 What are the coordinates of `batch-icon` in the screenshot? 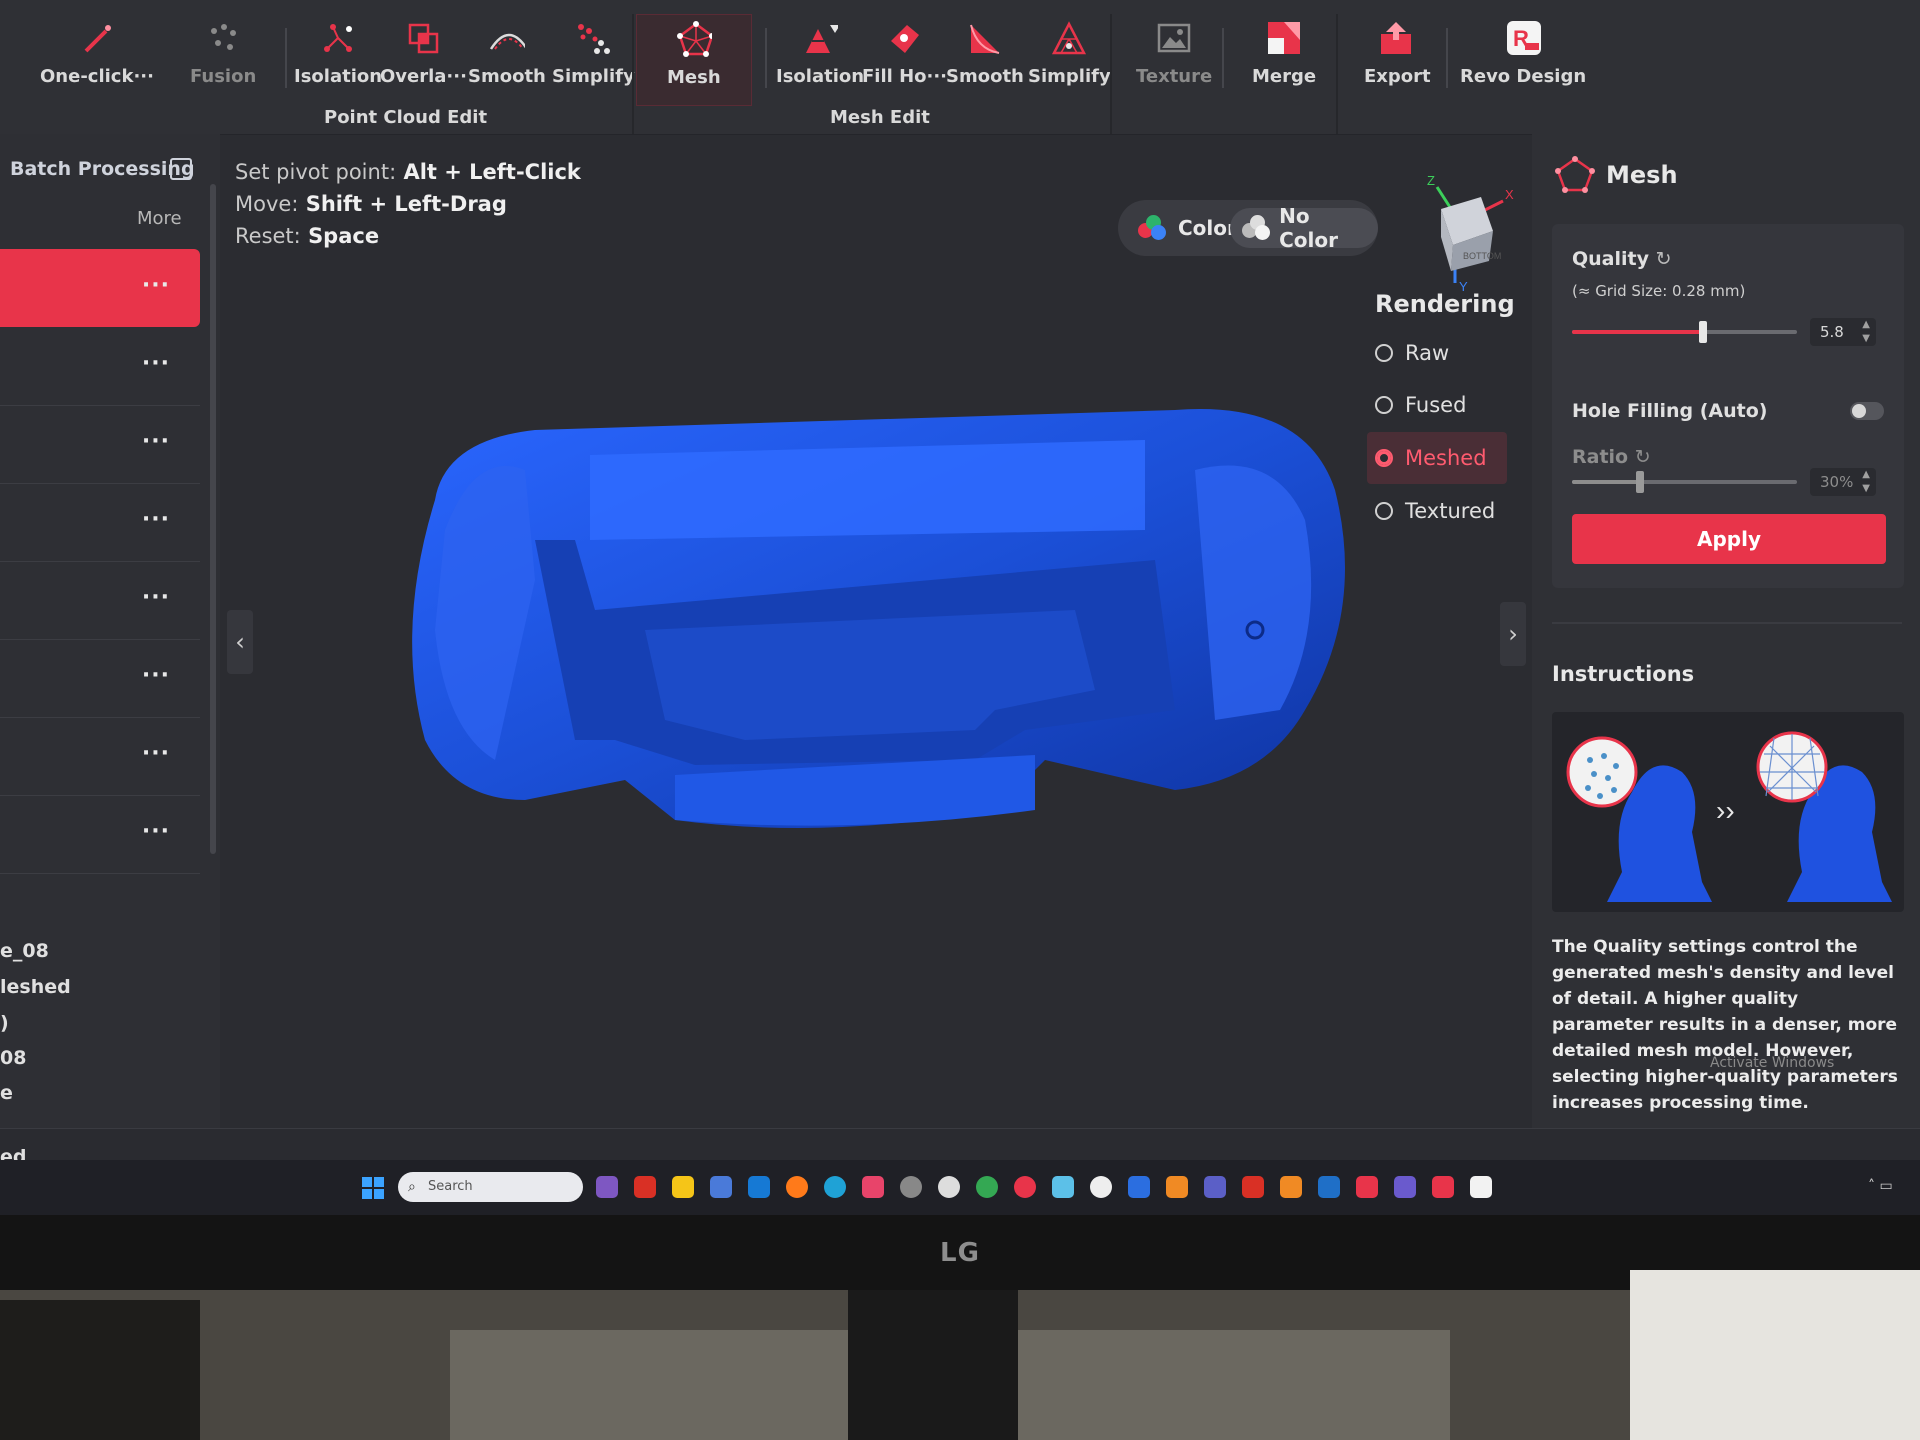 It's located at (181, 169).